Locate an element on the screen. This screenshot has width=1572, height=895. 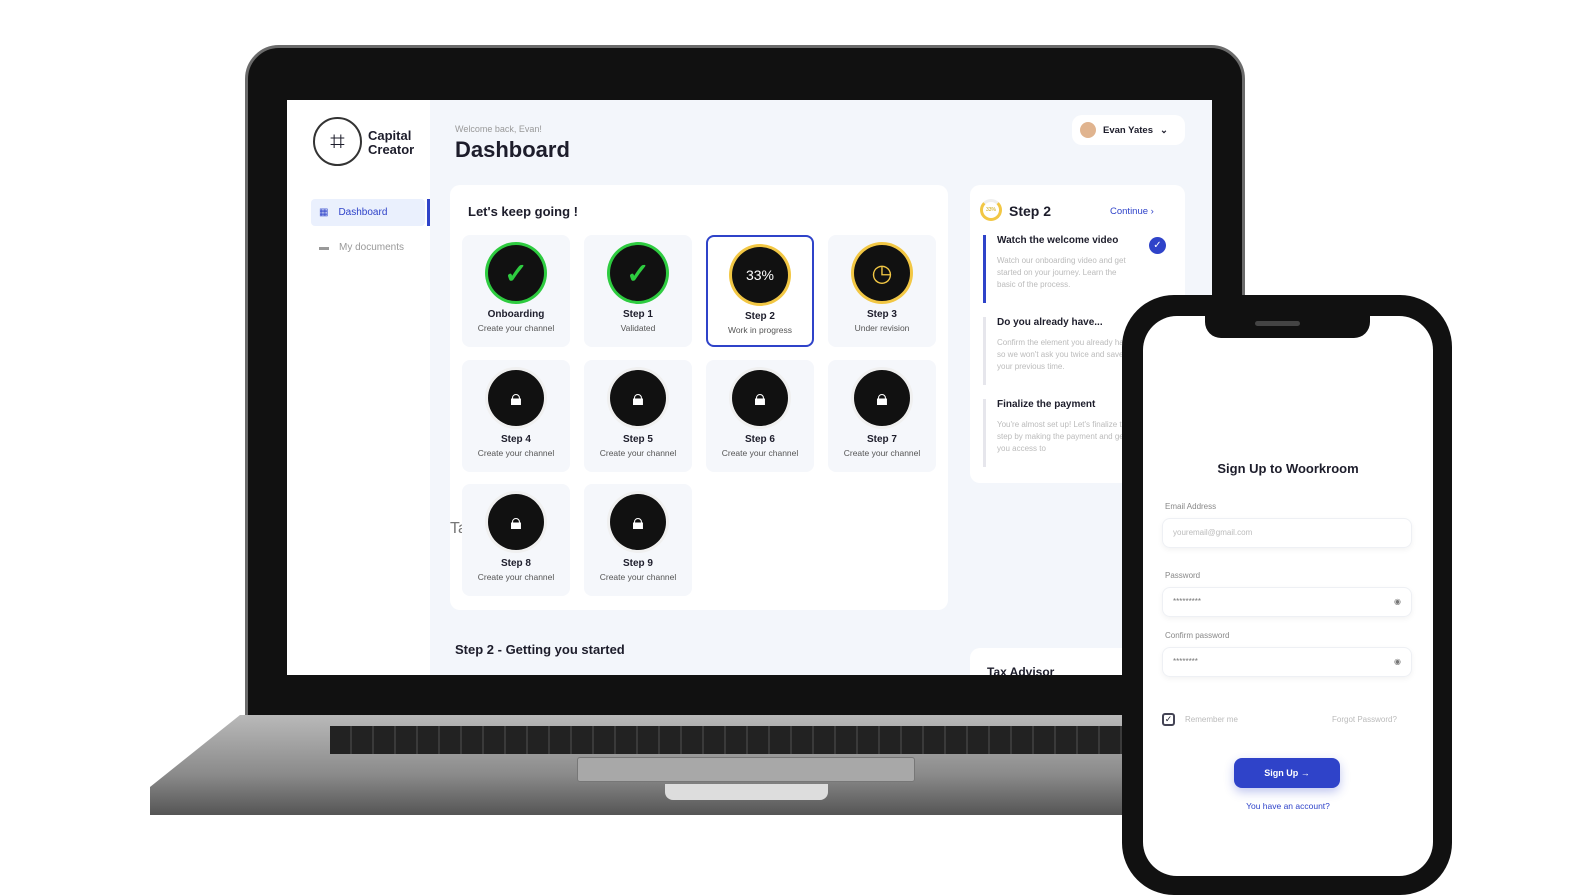
step-tile: 🔒︎ Step 6 Create your channel is located at coordinates (760, 416).